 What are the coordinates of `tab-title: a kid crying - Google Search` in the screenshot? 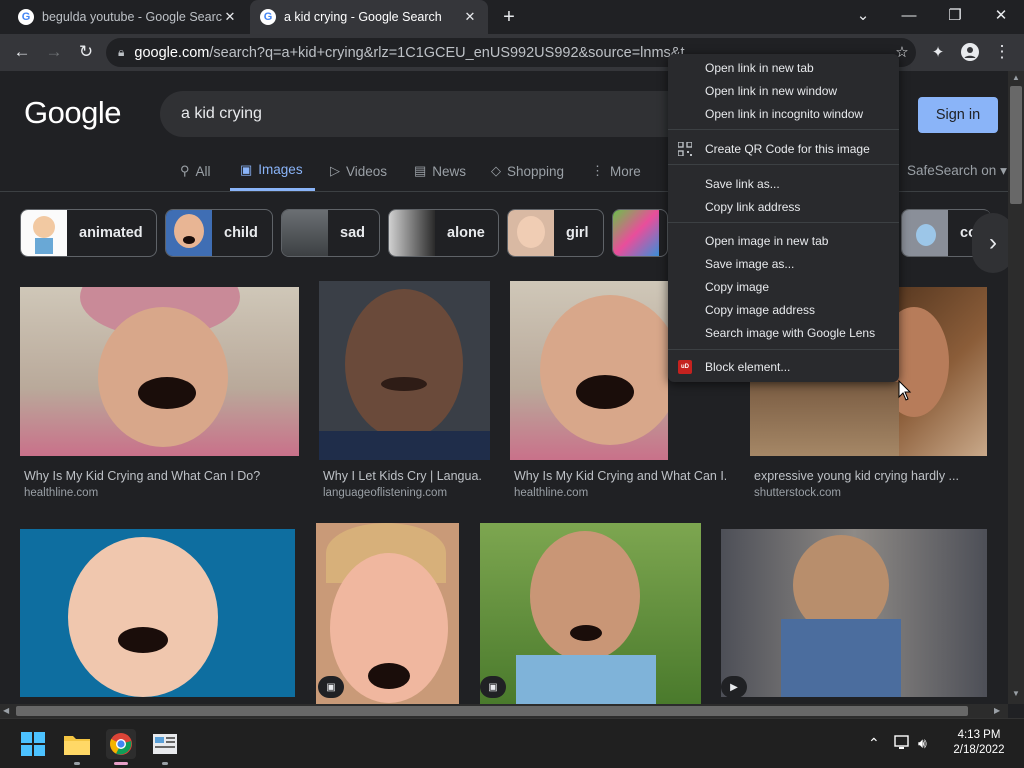 It's located at (363, 17).